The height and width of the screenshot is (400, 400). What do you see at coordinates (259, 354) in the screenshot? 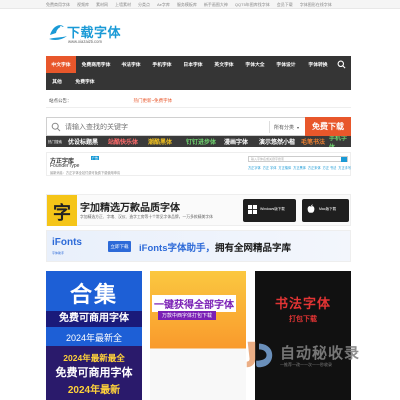
I see `watermark-logo-icon` at bounding box center [259, 354].